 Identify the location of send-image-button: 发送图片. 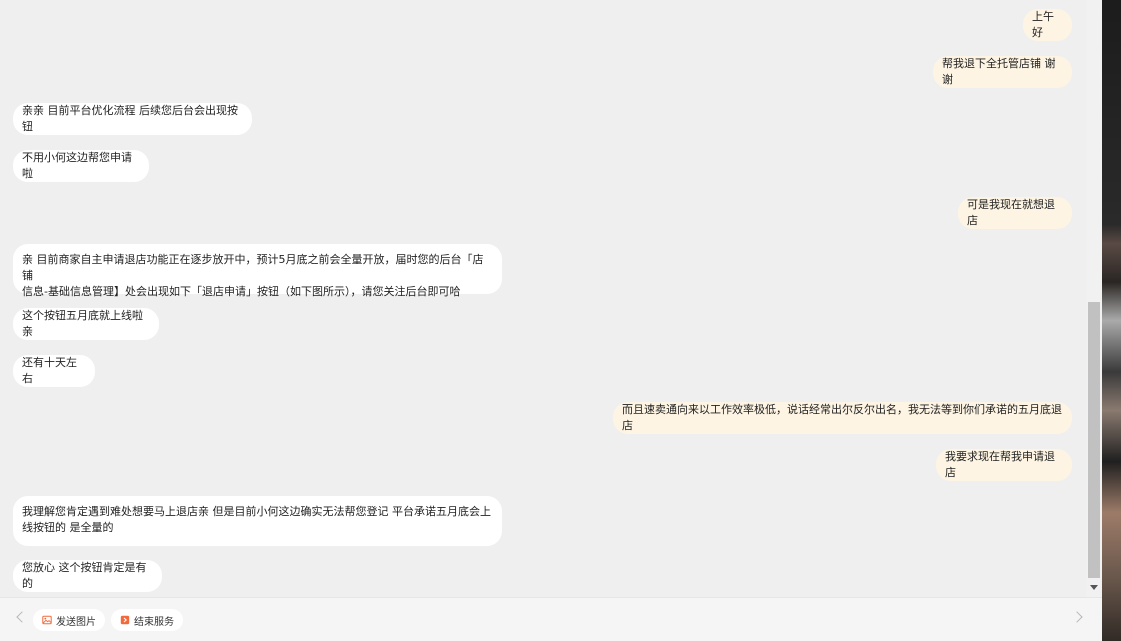
(69, 620).